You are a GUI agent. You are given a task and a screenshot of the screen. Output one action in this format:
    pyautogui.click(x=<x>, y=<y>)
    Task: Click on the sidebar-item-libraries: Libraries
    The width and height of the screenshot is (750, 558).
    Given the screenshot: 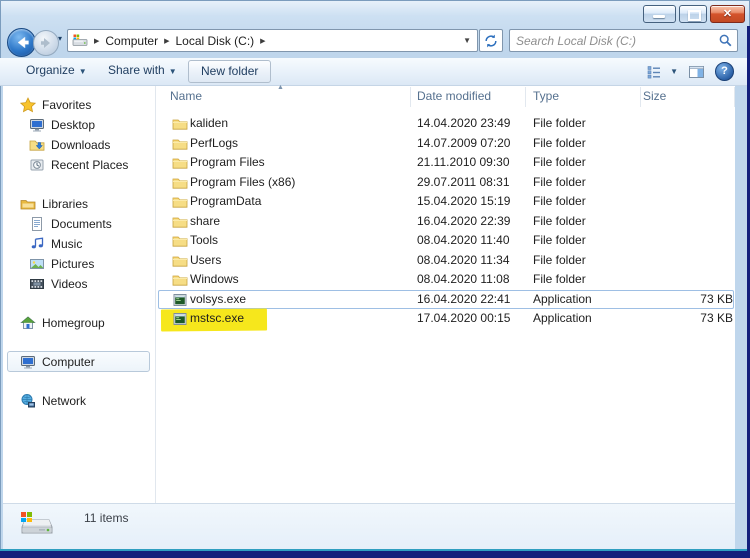 What is the action you would take?
    pyautogui.click(x=79, y=204)
    